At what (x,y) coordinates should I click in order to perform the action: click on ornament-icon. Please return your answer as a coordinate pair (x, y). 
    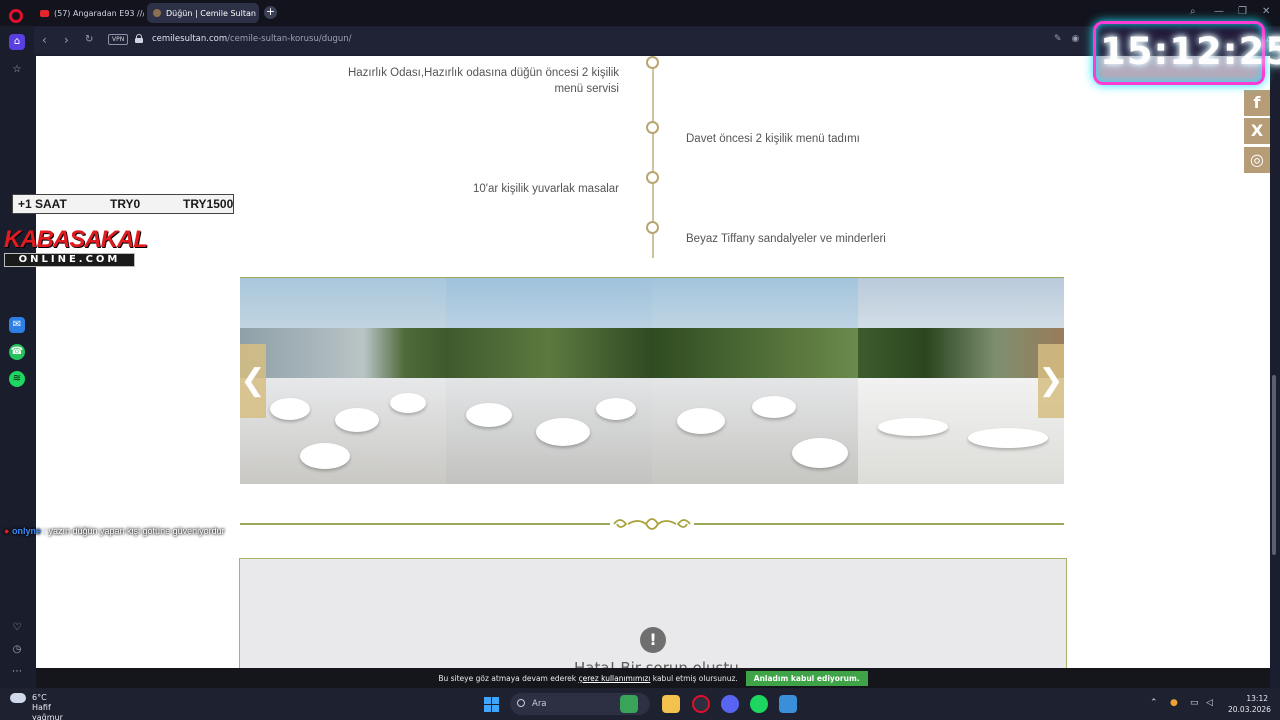
    Looking at the image, I should click on (652, 524).